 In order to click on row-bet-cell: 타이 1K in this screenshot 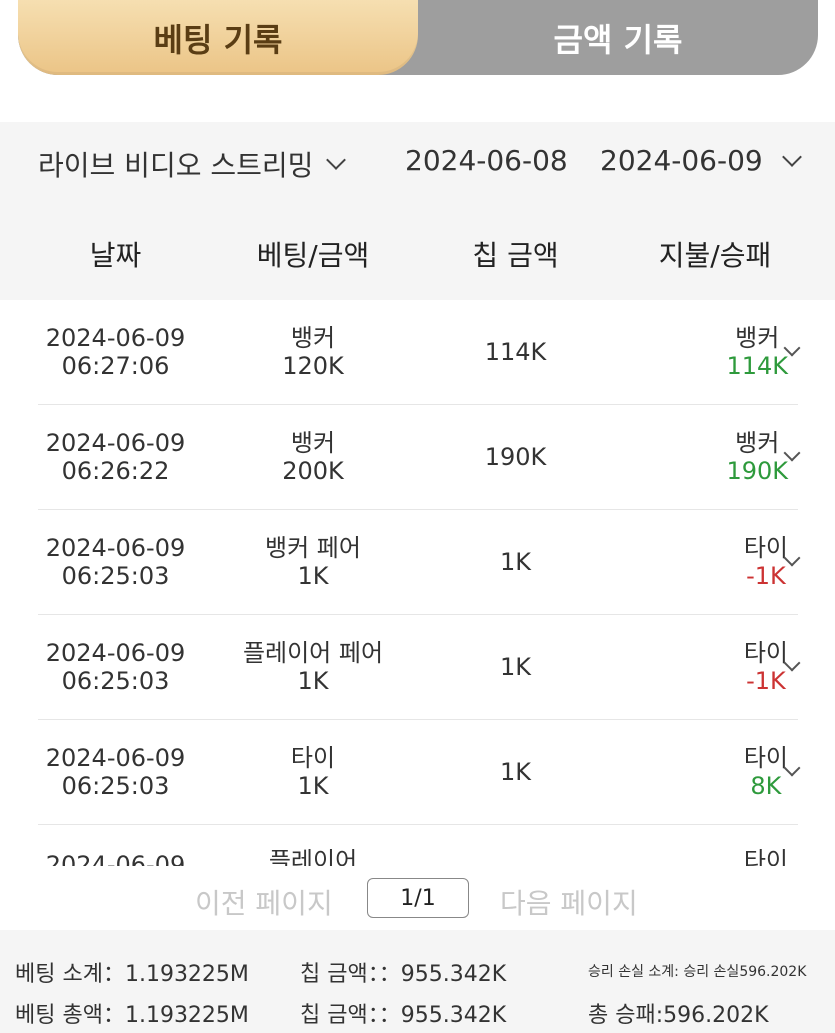, I will do `click(313, 772)`.